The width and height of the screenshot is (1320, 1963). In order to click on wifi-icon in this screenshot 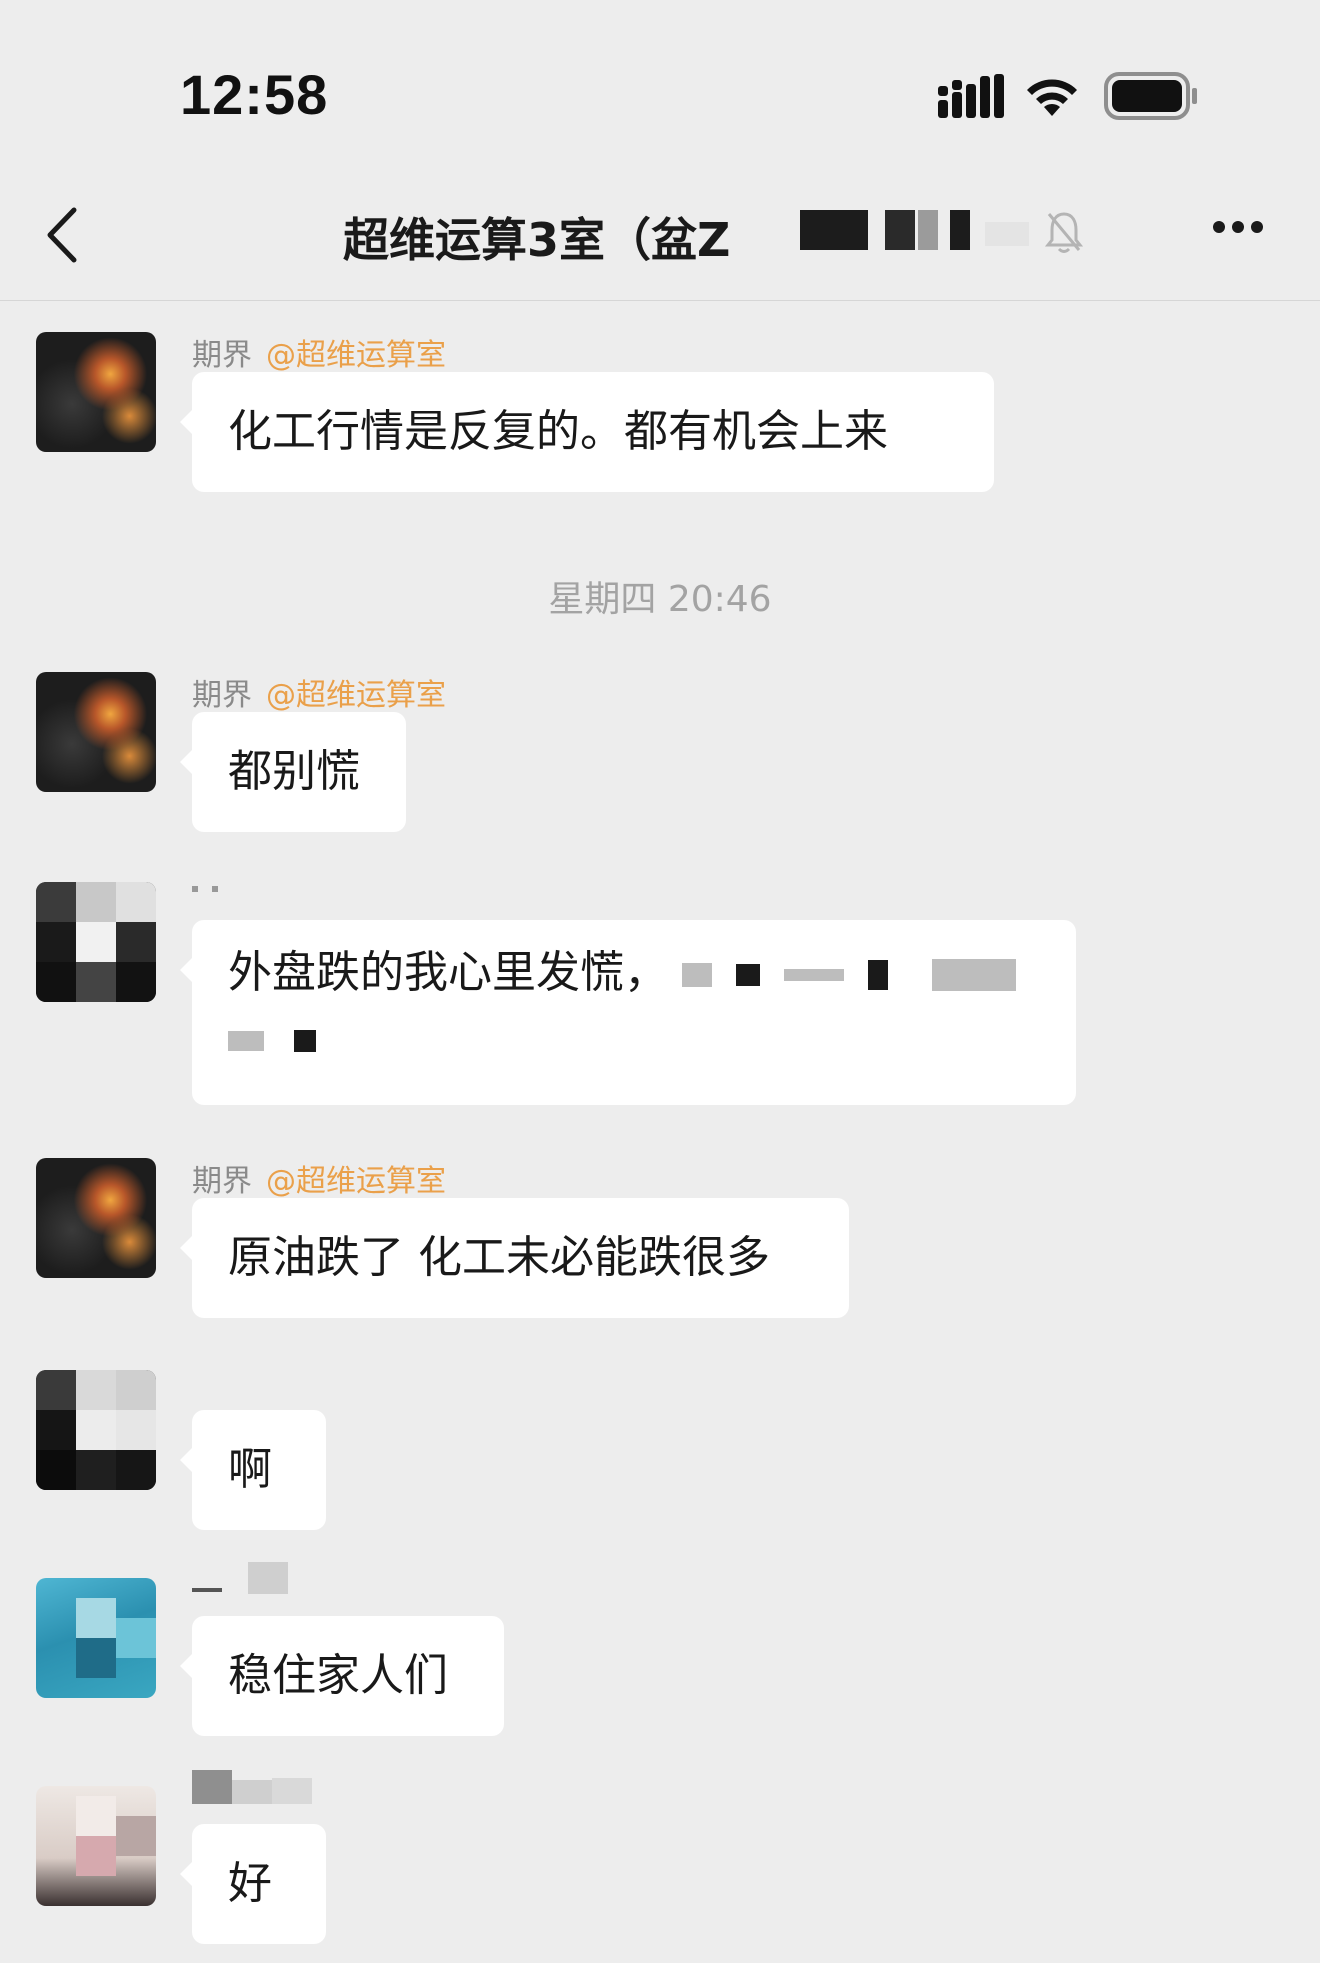, I will do `click(1052, 97)`.